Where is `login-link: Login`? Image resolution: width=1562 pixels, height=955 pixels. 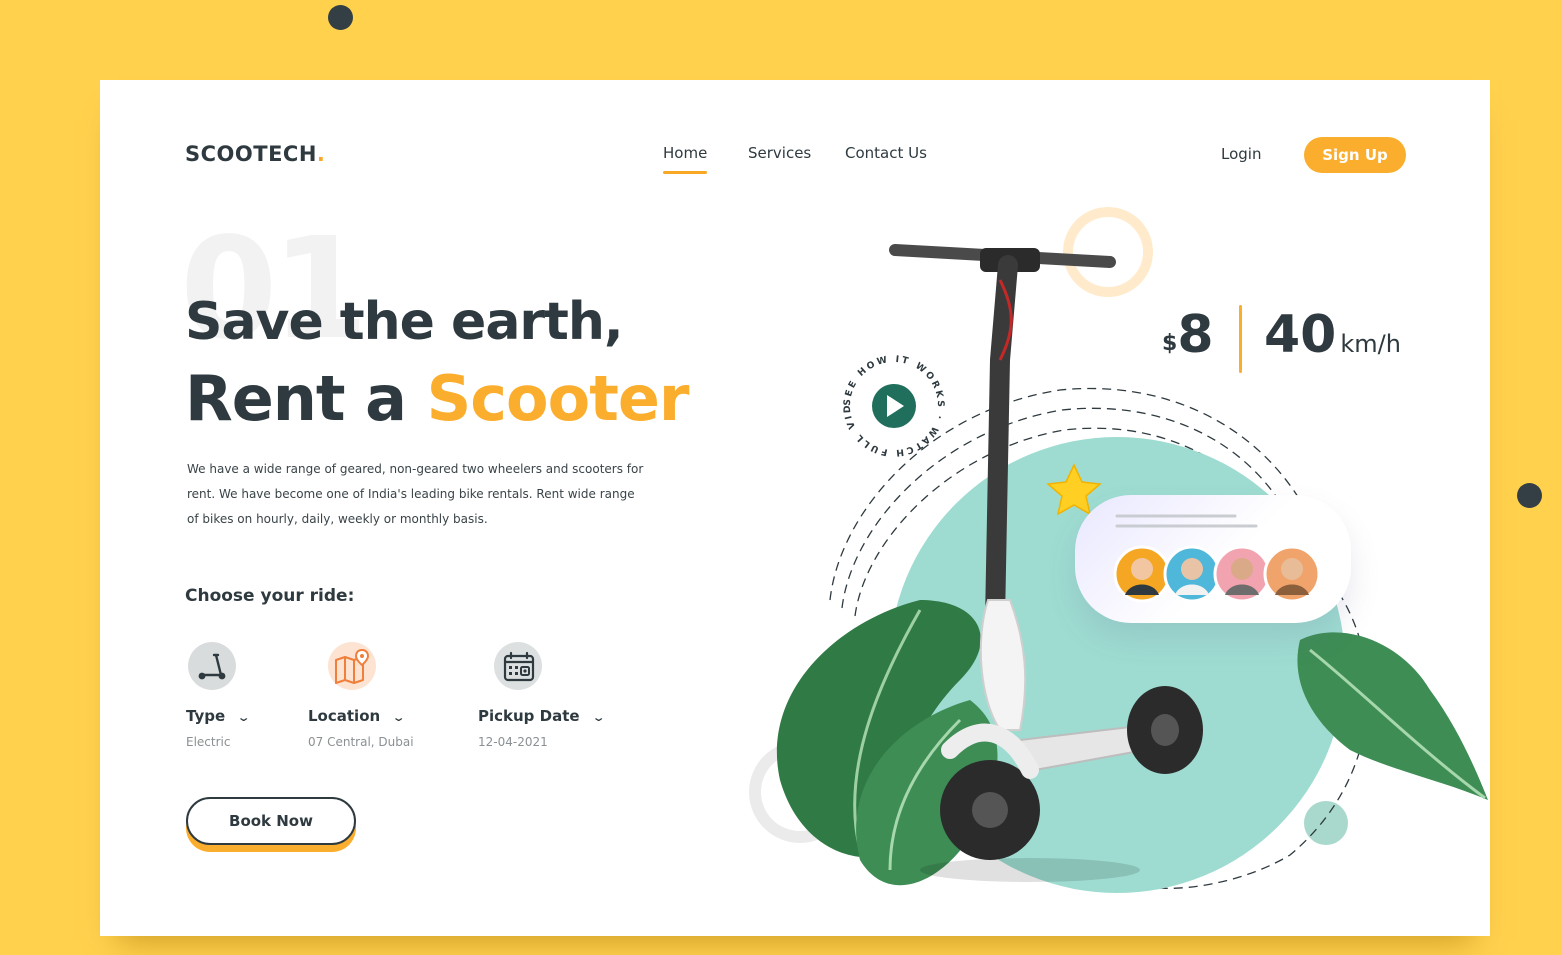
login-link: Login is located at coordinates (1241, 154).